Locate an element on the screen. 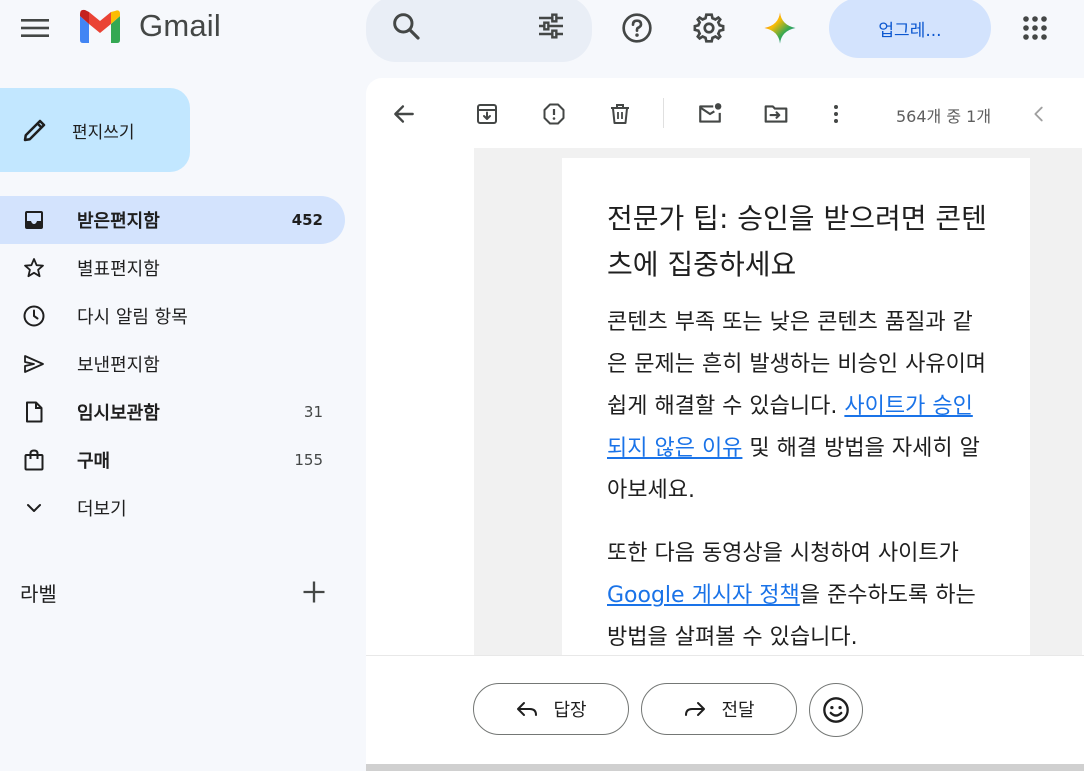 The width and height of the screenshot is (1084, 771). horizontal-scrollbar is located at coordinates (725, 767).